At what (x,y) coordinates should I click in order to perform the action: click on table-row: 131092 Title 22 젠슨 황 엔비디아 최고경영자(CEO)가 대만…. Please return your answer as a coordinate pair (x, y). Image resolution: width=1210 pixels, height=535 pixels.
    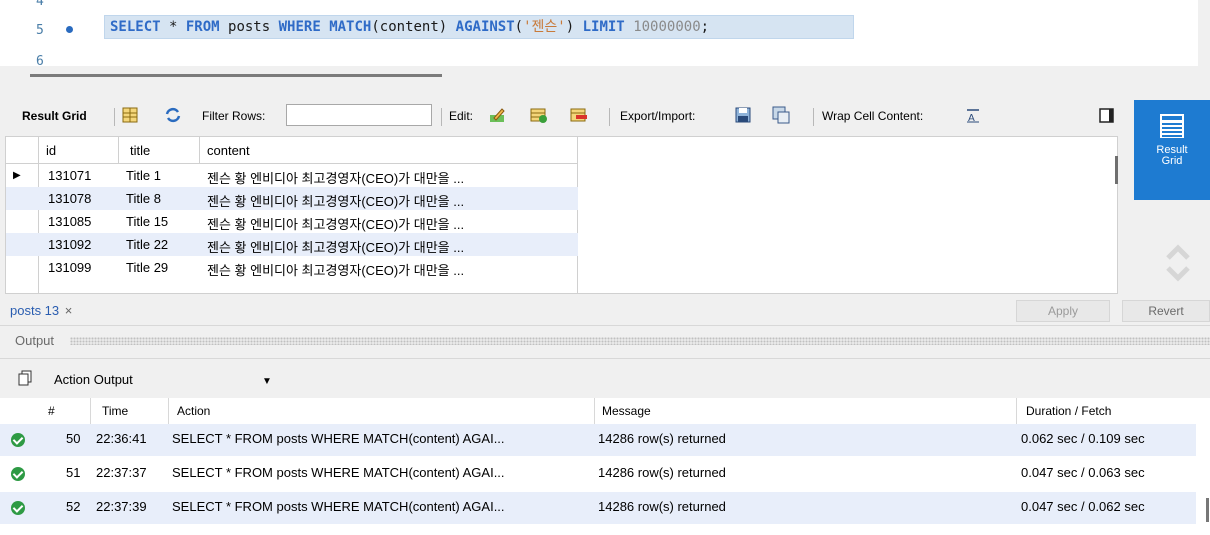
    Looking at the image, I should click on (292, 244).